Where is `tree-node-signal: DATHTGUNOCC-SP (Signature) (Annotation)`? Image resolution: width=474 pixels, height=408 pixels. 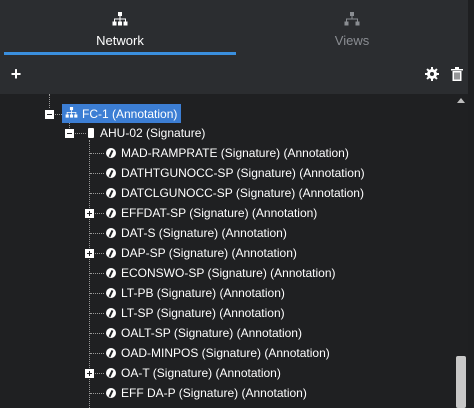
tree-node-signal: DATHTGUNOCC-SP (Signature) (Annotation) is located at coordinates (235, 173).